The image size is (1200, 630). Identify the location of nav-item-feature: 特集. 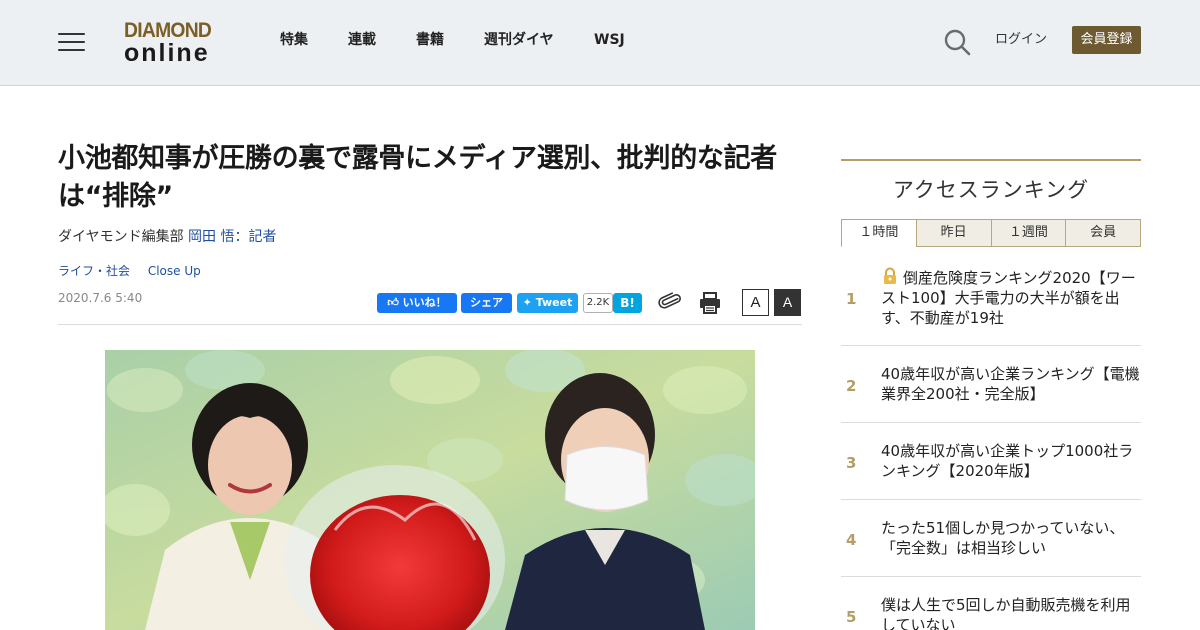
(294, 40).